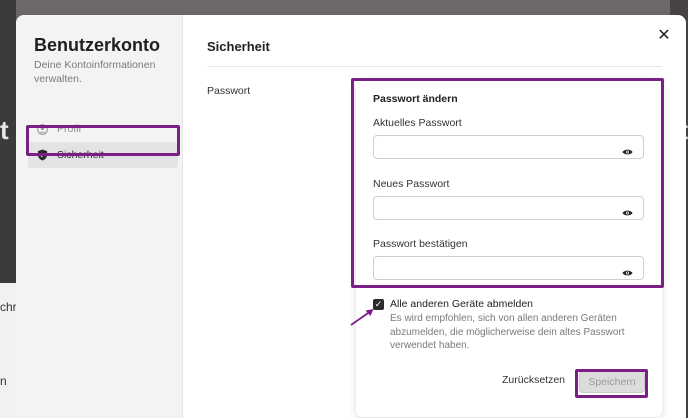 This screenshot has width=688, height=418. Describe the element at coordinates (362, 317) in the screenshot. I see `pointer-arrow-icon` at that location.